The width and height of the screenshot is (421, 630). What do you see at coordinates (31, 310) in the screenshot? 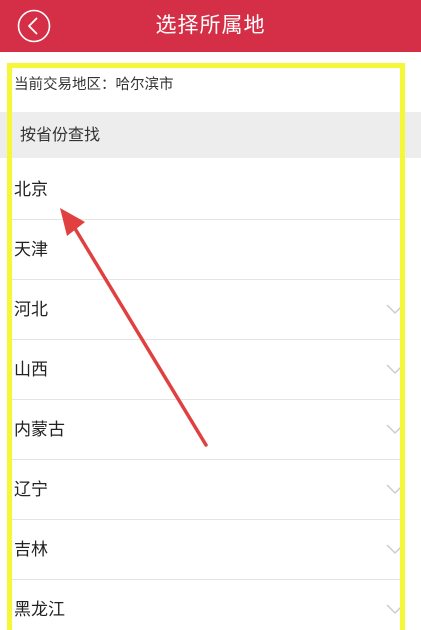
I see `province-label: 河北` at bounding box center [31, 310].